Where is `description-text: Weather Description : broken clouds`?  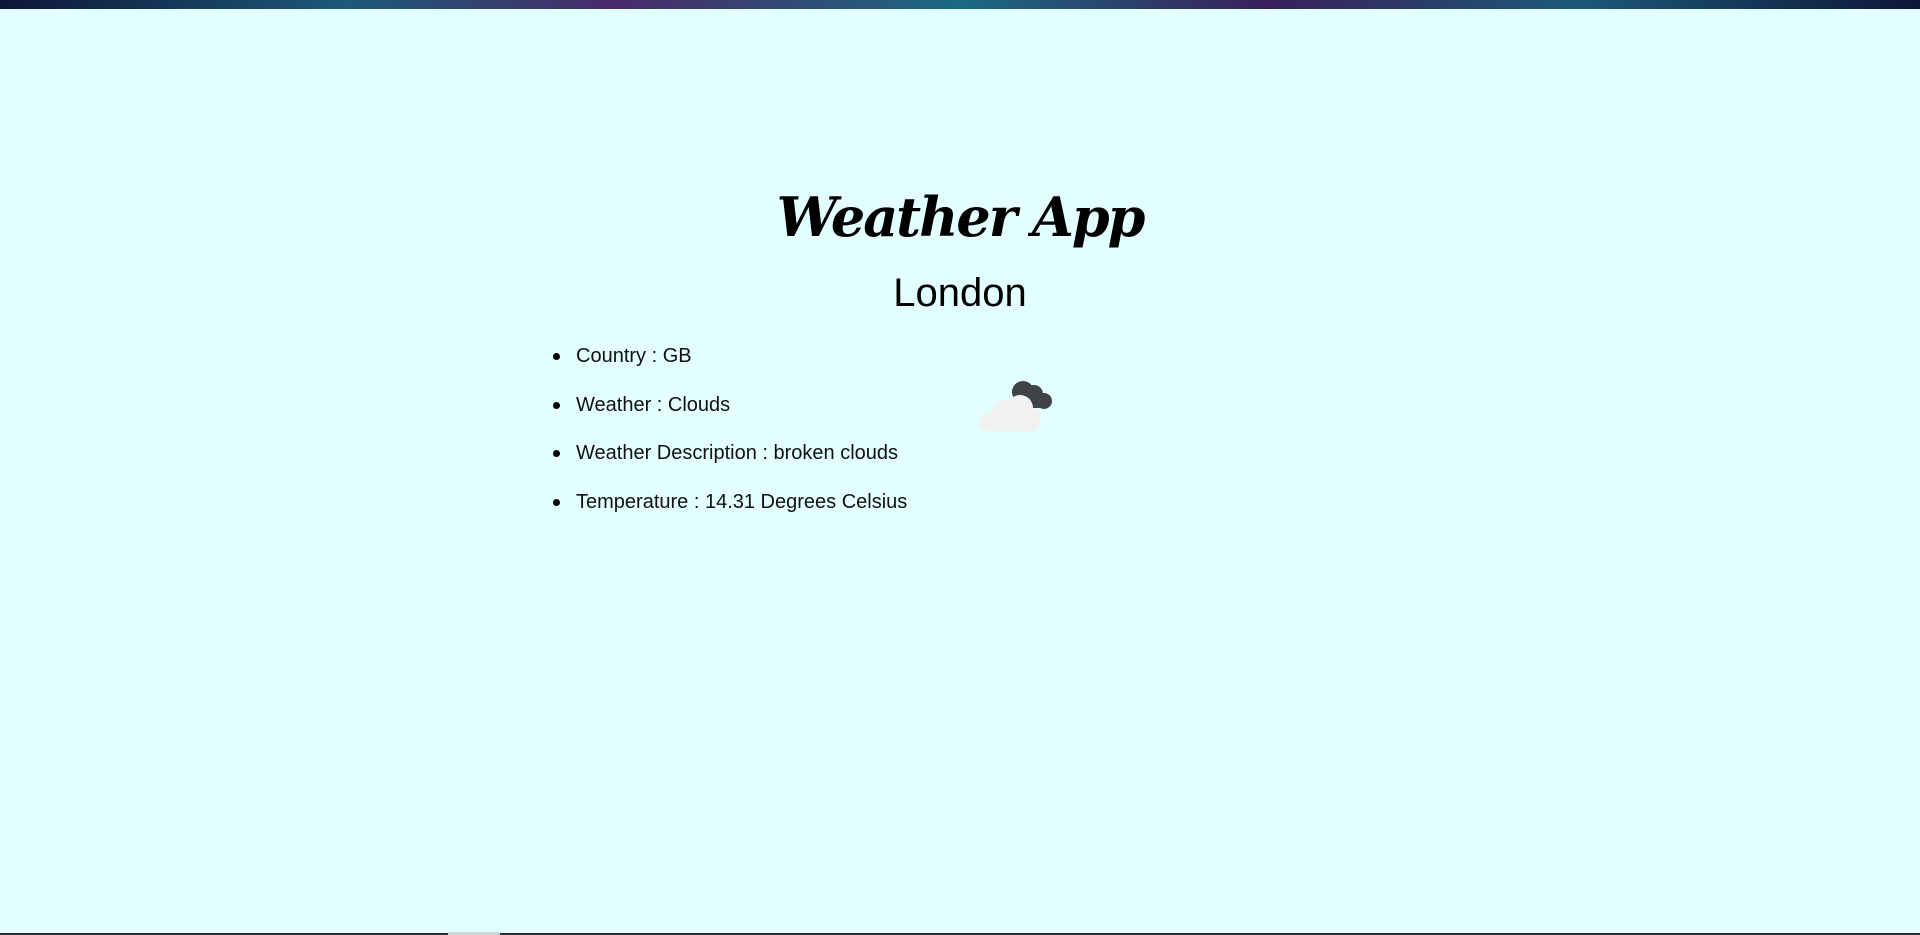
description-text: Weather Description : broken clouds is located at coordinates (737, 453).